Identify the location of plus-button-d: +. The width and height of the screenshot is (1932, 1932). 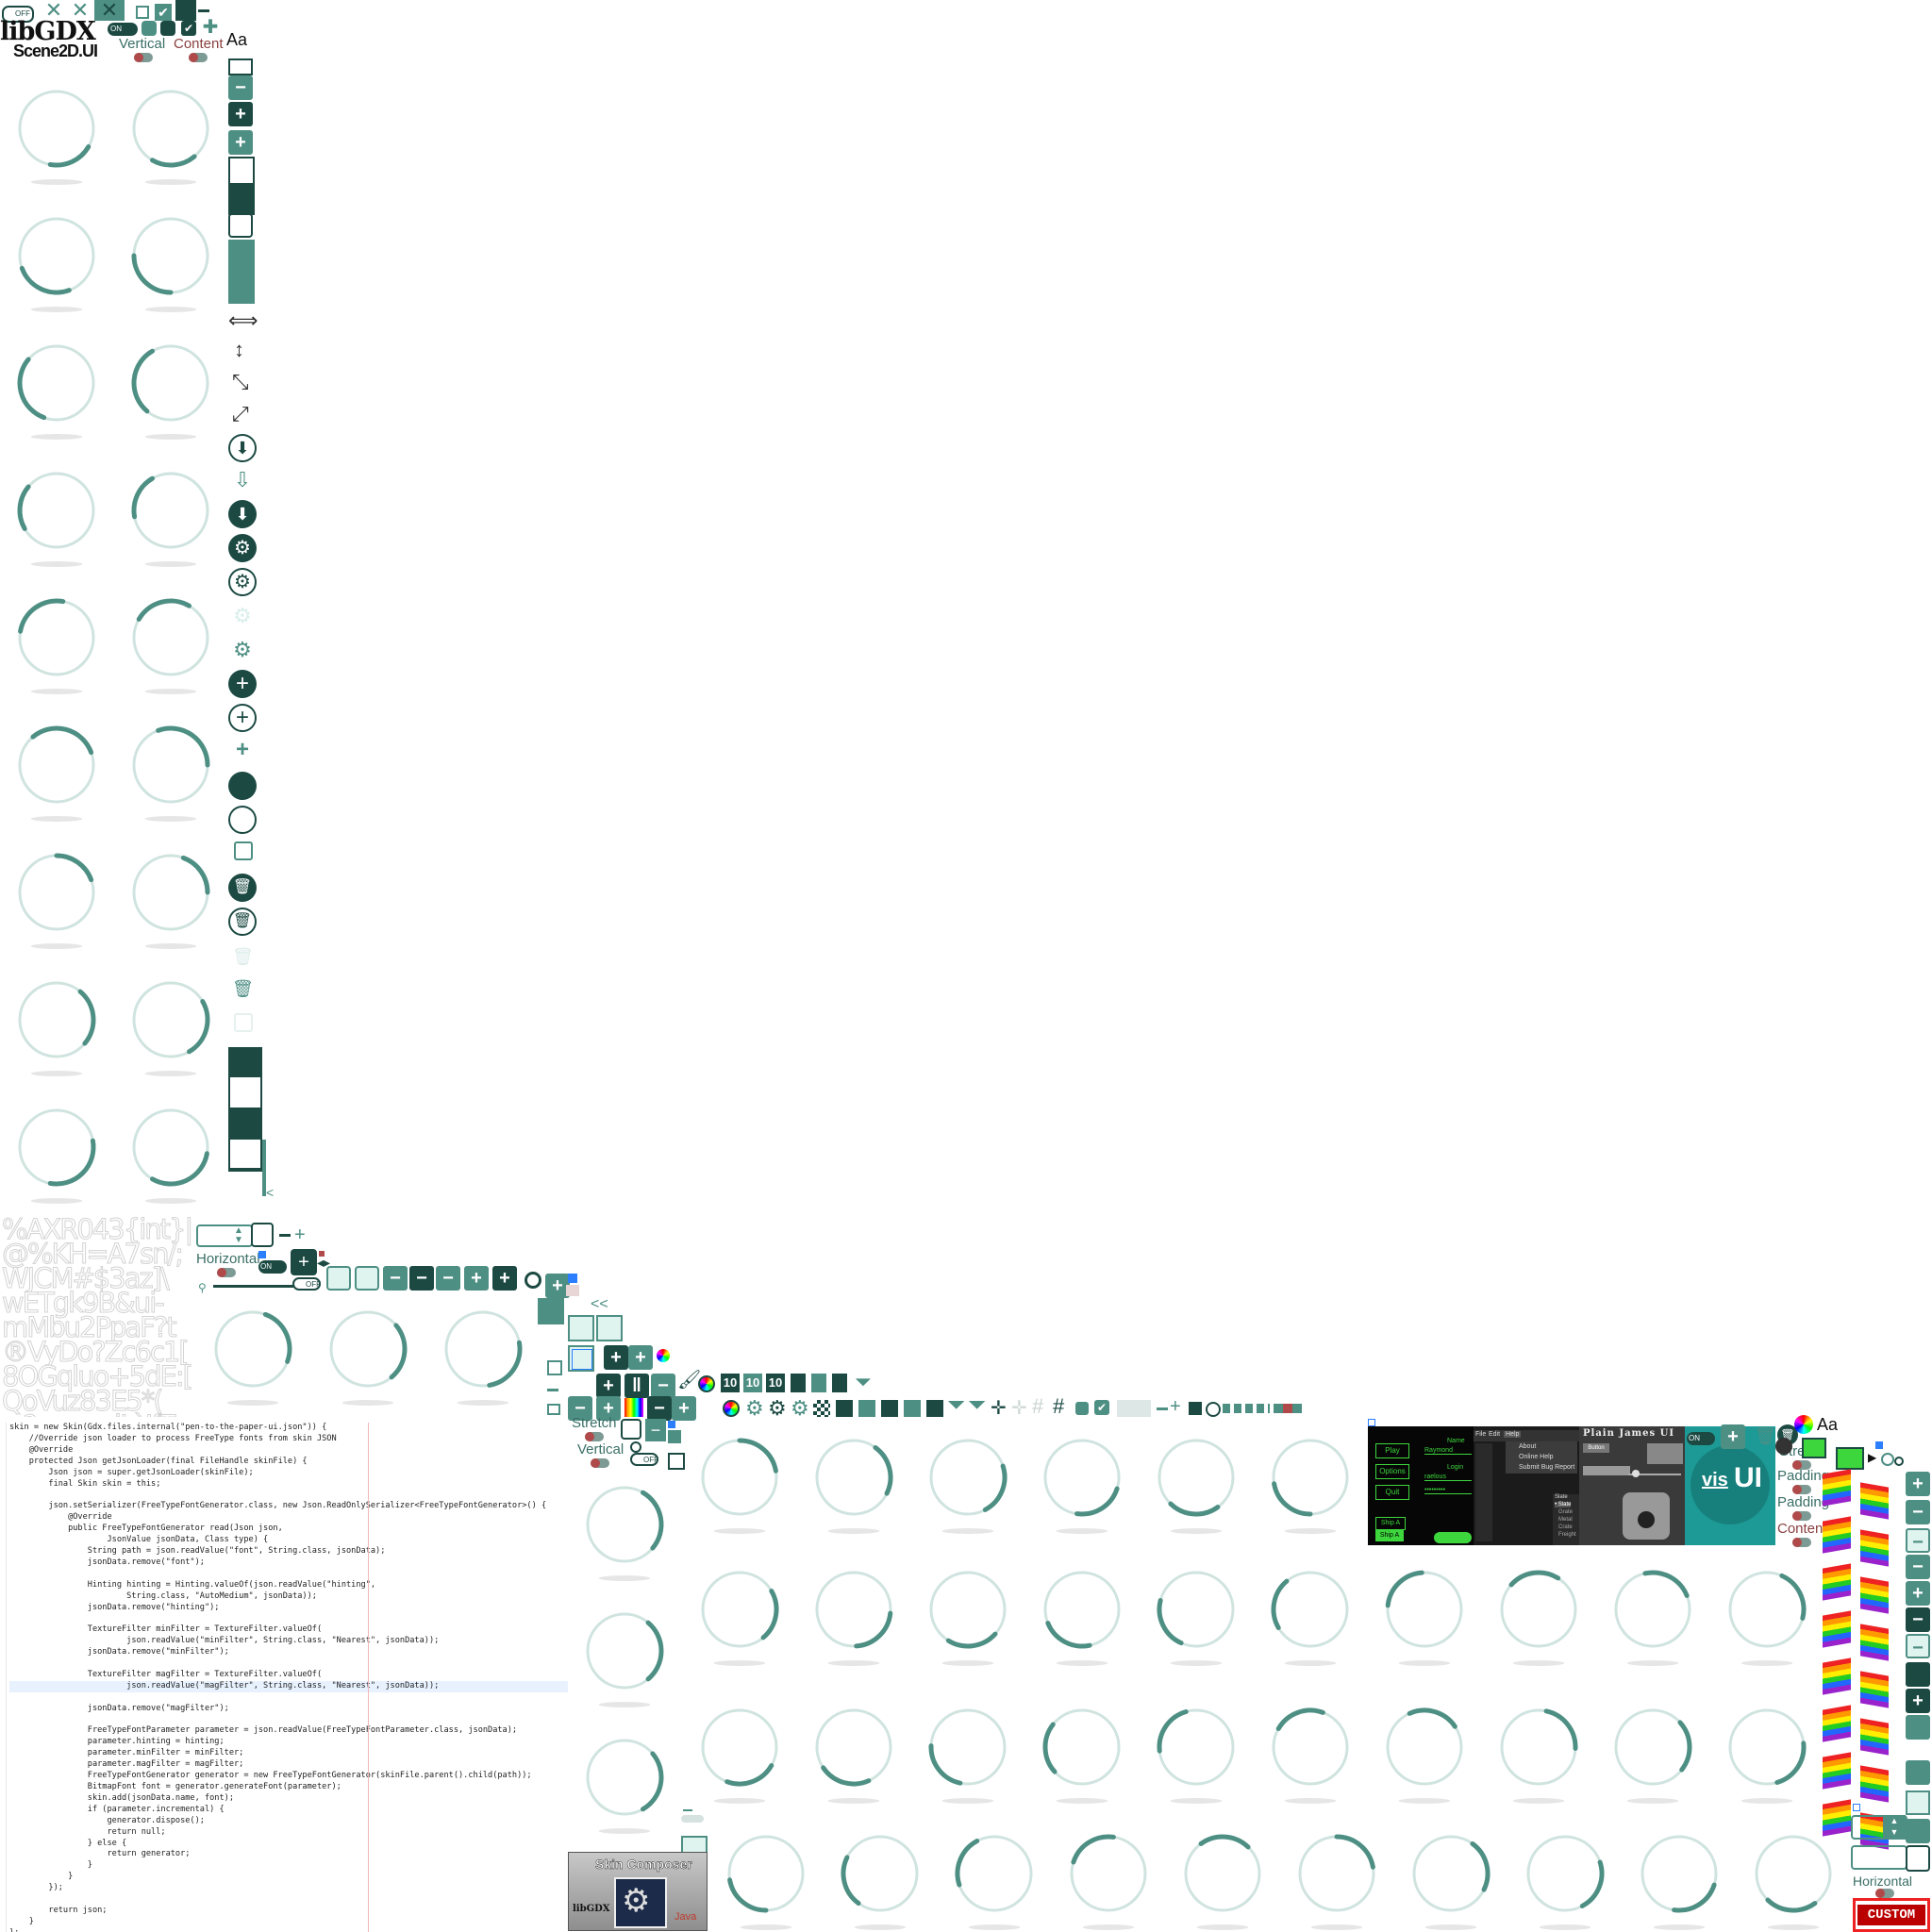
(640, 1358).